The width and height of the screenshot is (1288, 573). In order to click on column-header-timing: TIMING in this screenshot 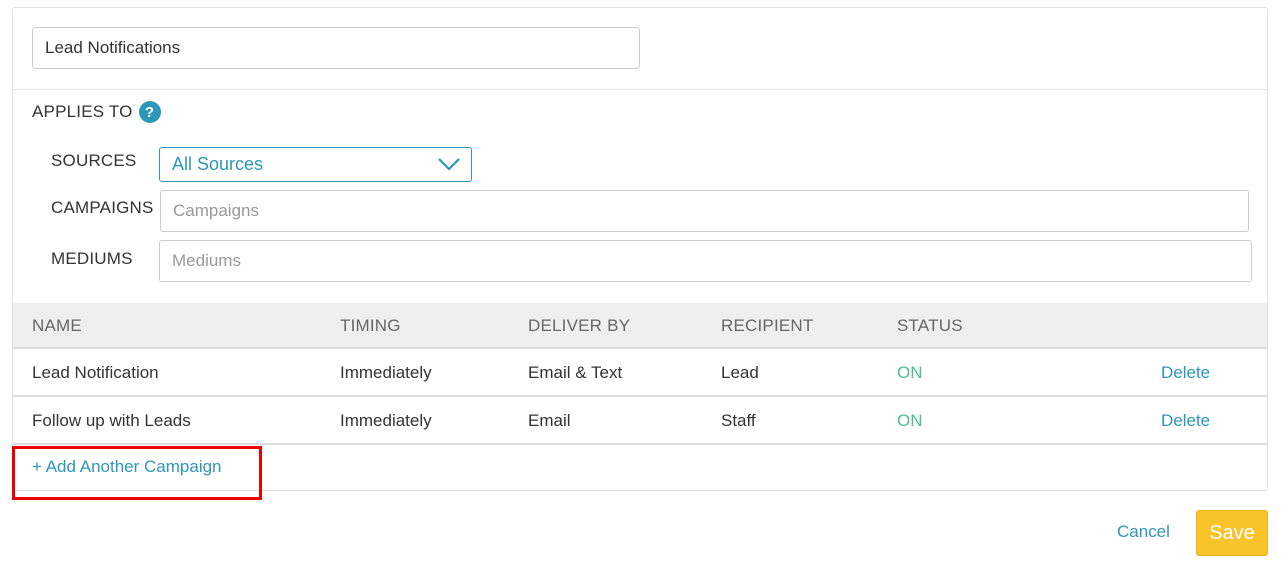, I will do `click(370, 326)`.